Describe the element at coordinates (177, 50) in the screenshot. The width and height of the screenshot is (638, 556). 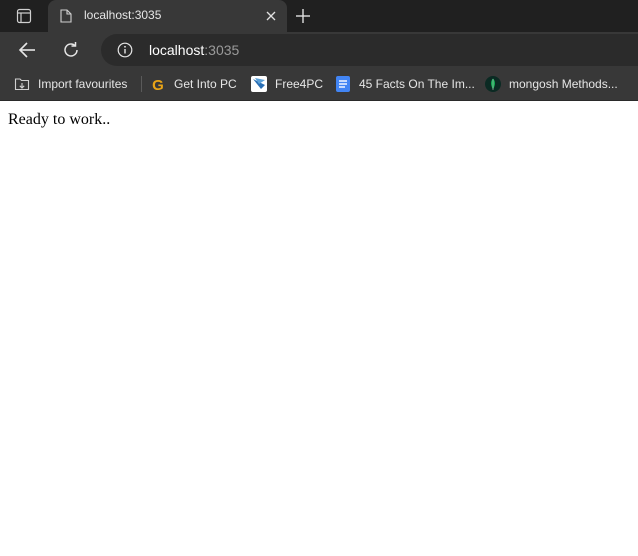
I see `url-host: localhost` at that location.